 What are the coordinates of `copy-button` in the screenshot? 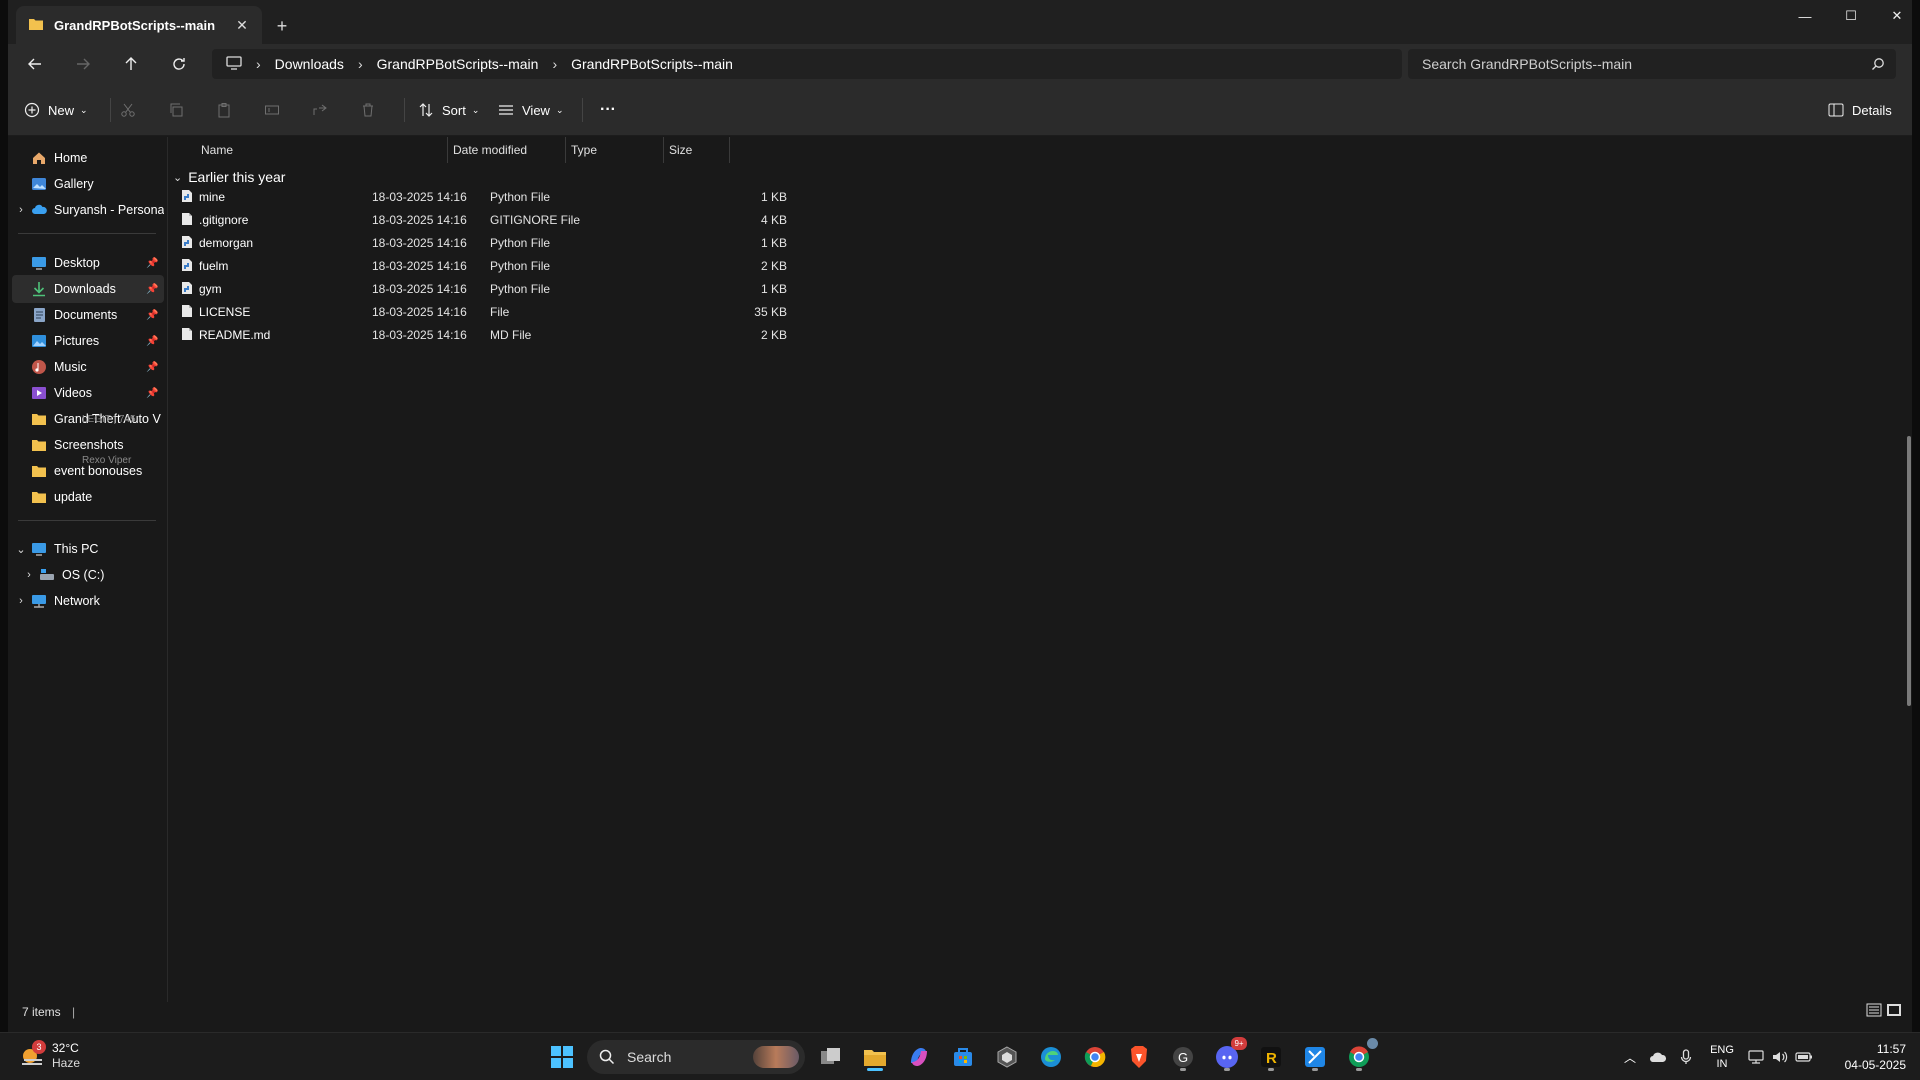 It's located at (176, 110).